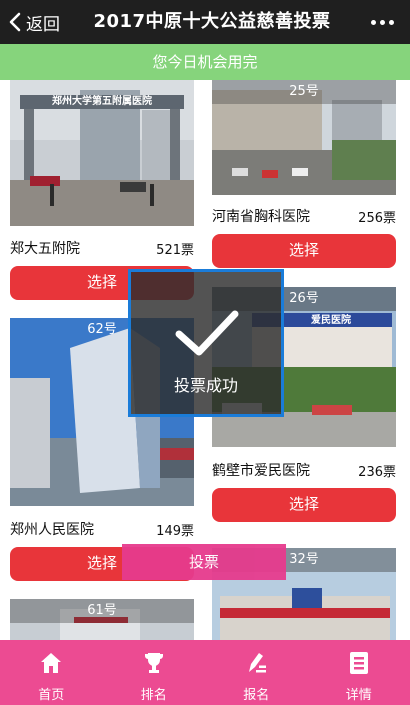 The image size is (410, 705). Describe the element at coordinates (212, 21) in the screenshot. I see `page-title: 2017中原十大公益慈善投票` at that location.